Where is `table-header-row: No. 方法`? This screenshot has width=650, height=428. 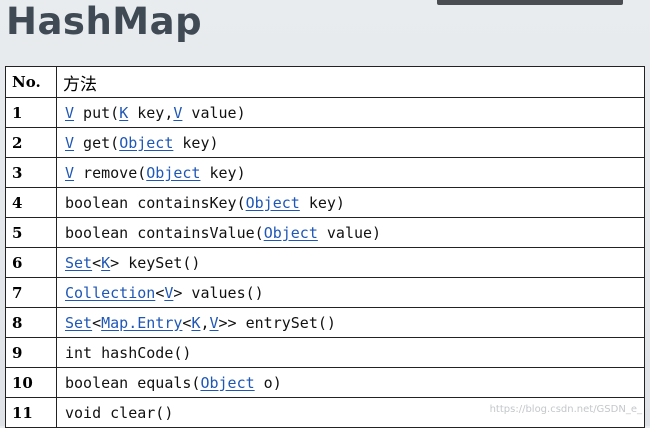 table-header-row: No. 方法 is located at coordinates (325, 82).